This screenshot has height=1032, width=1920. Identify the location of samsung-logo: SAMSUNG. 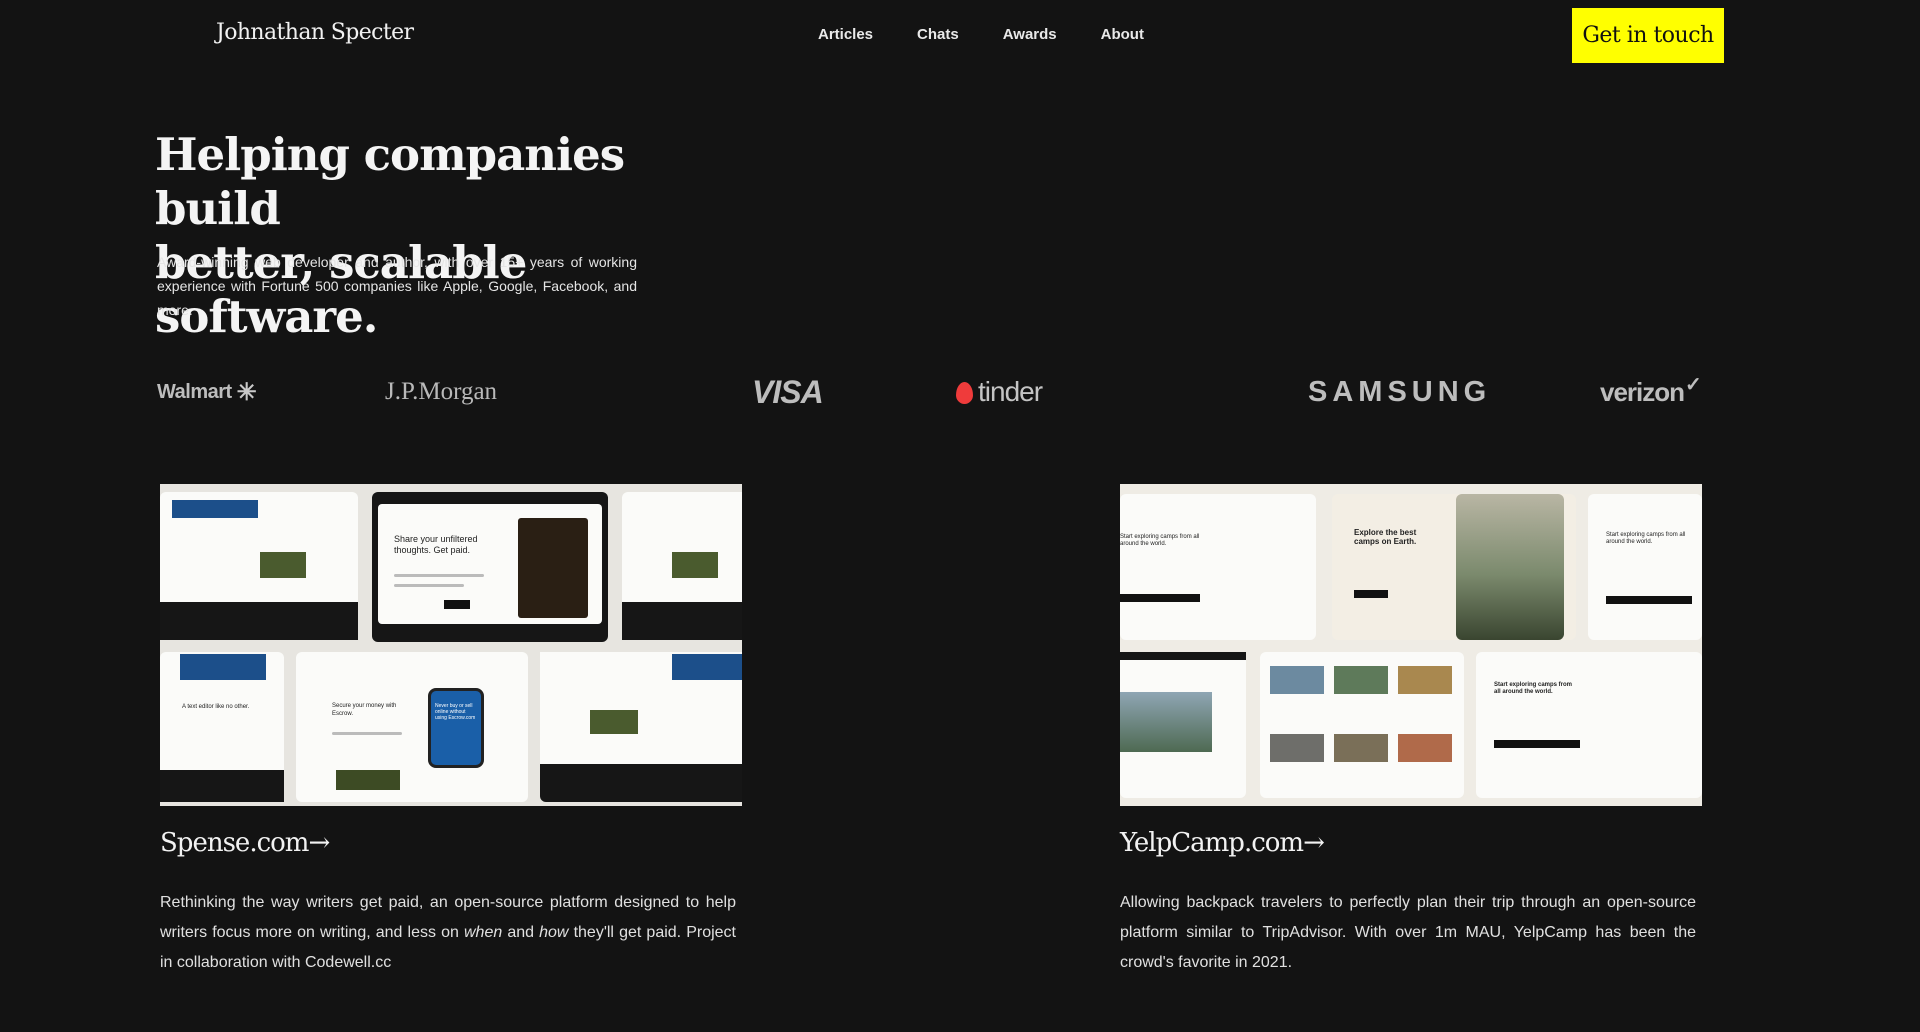
(1400, 391).